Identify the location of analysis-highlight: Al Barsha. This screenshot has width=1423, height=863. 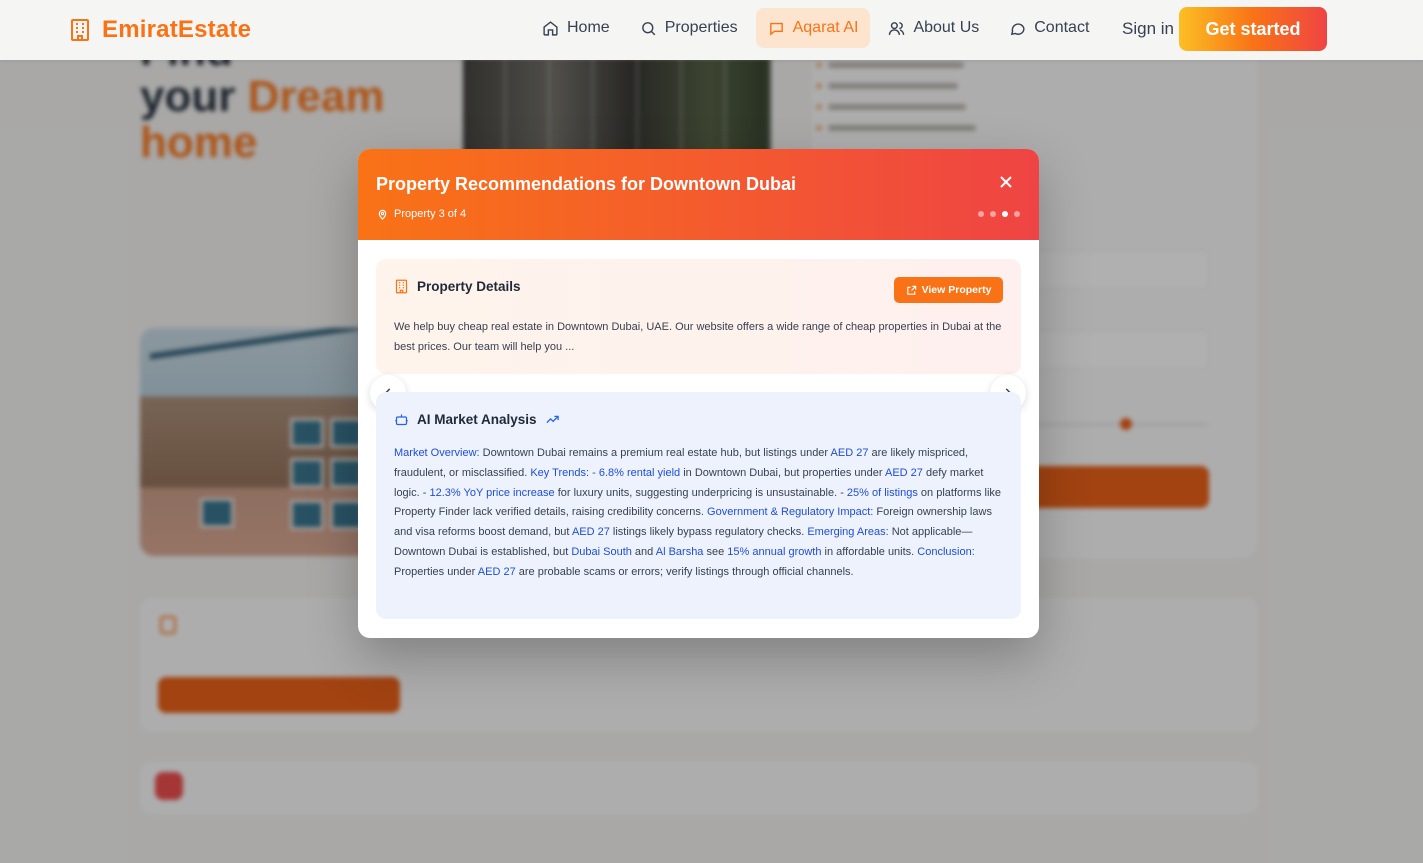
(679, 551).